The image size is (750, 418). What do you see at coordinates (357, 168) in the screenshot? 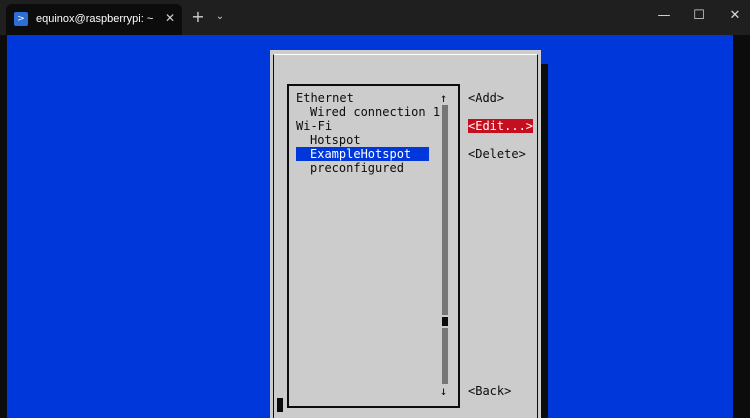
I see `list-item-preconfigured: preconfigured` at bounding box center [357, 168].